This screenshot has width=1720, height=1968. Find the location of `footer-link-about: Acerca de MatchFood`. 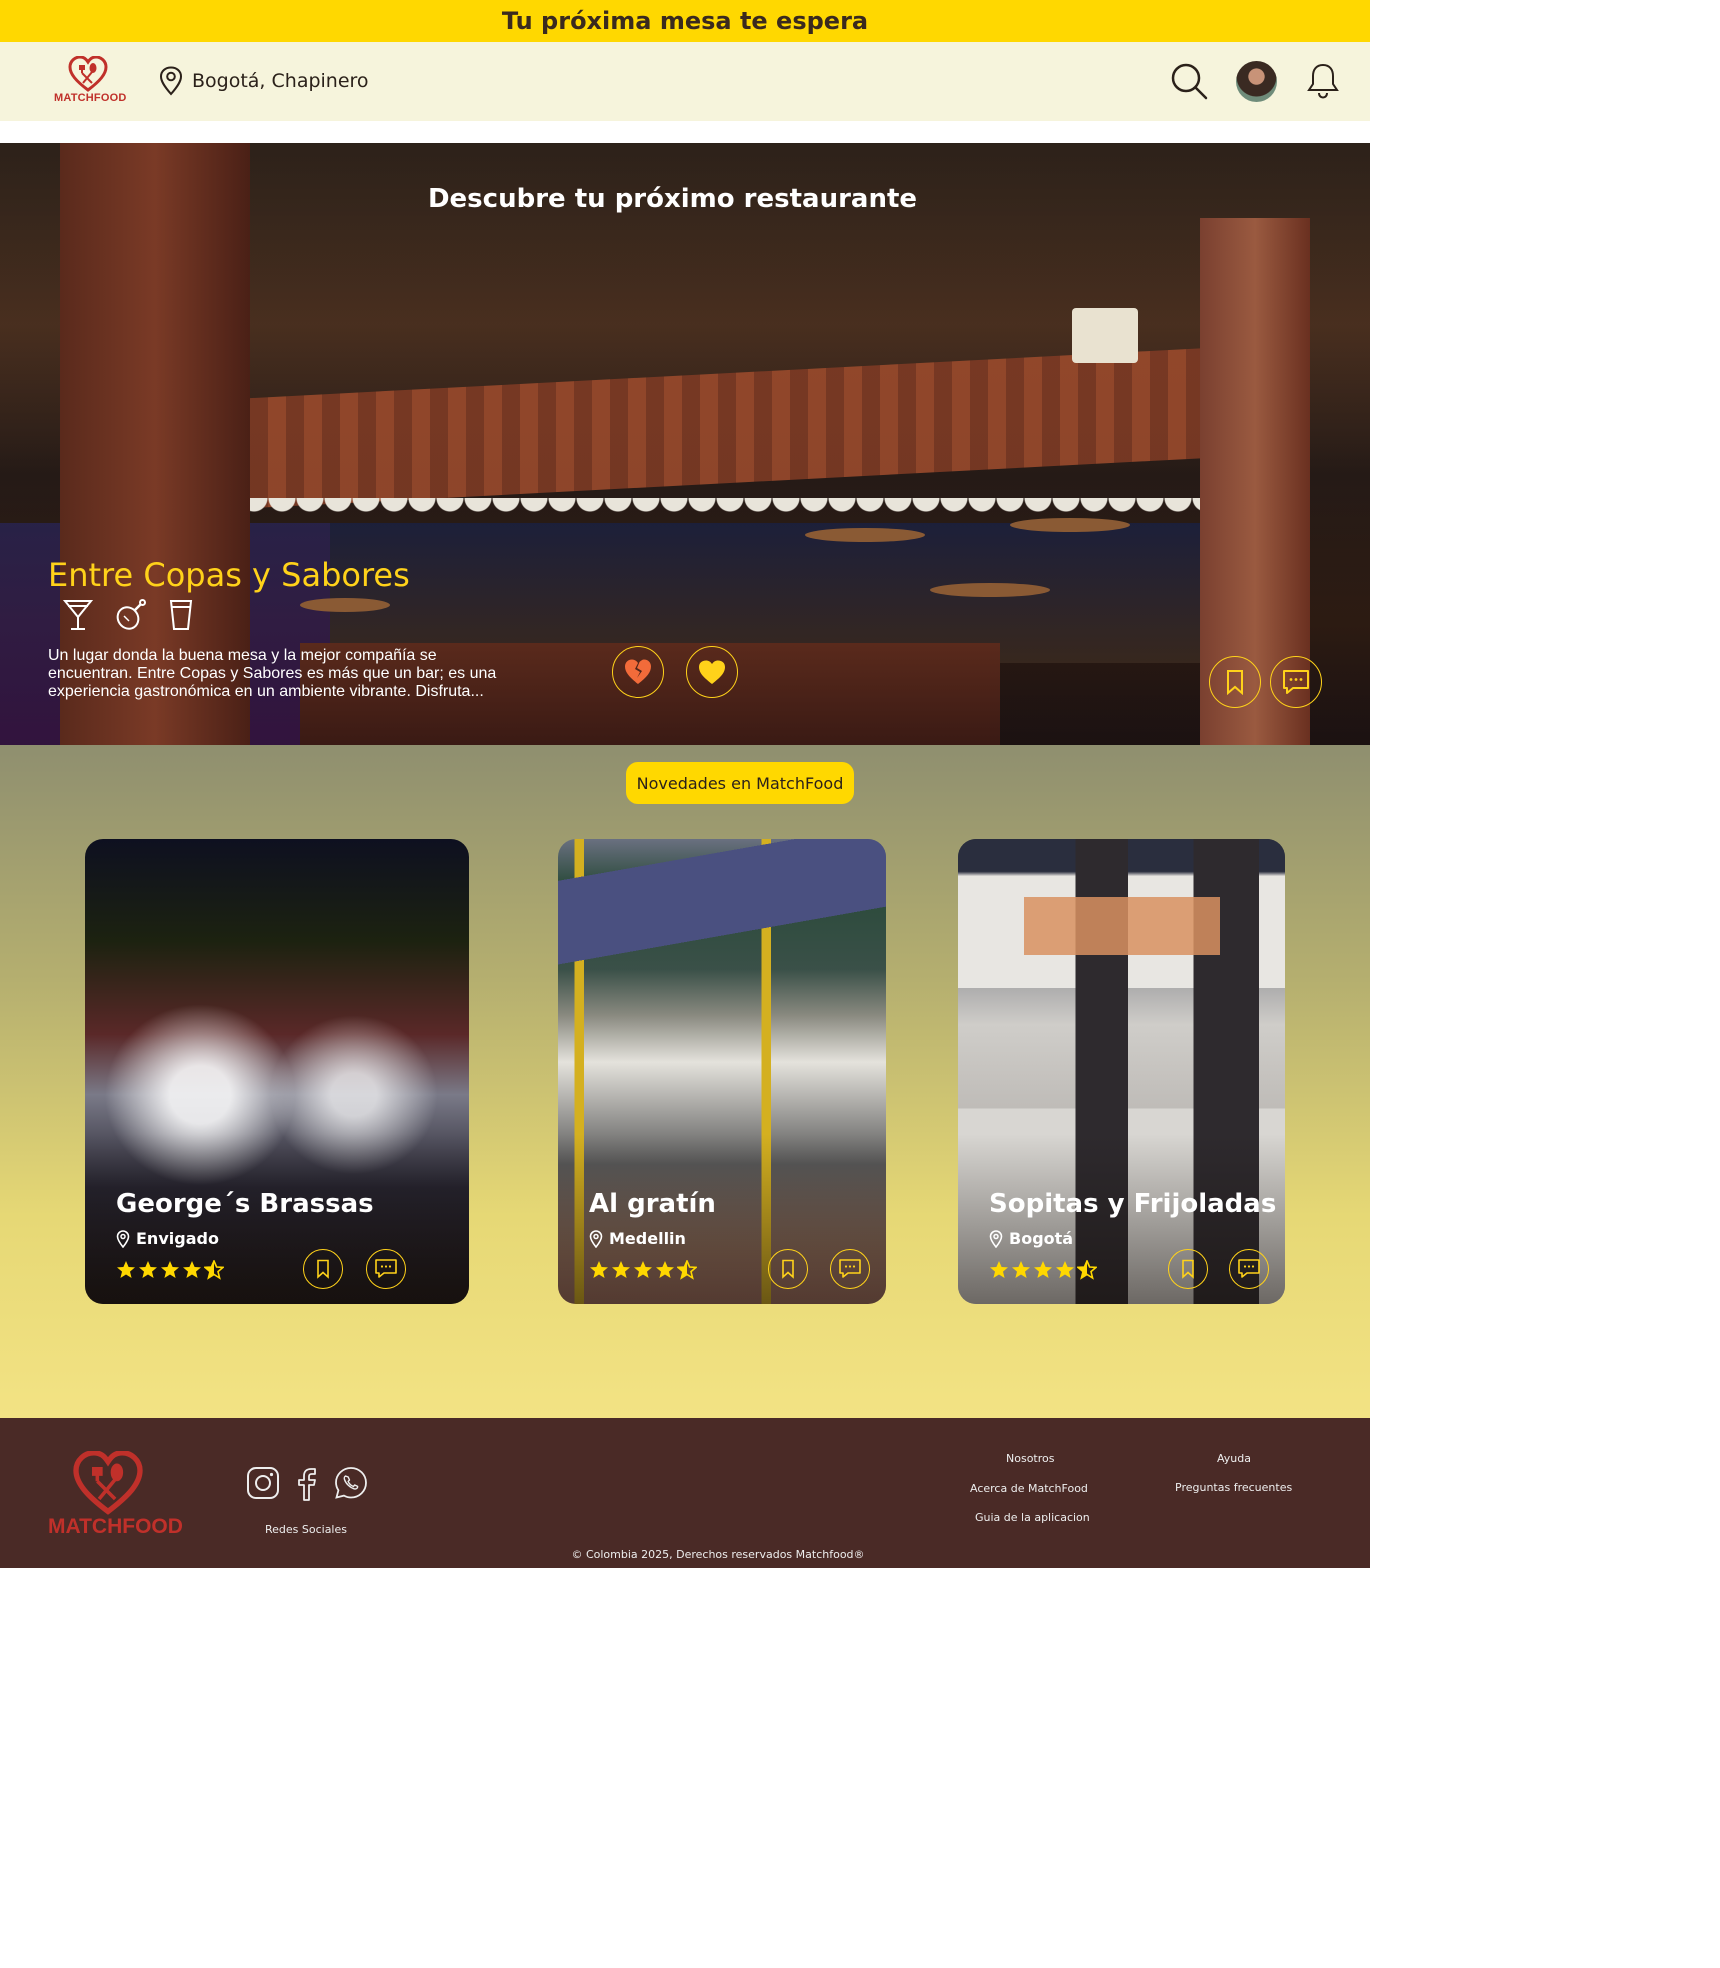

footer-link-about: Acerca de MatchFood is located at coordinates (1029, 1488).